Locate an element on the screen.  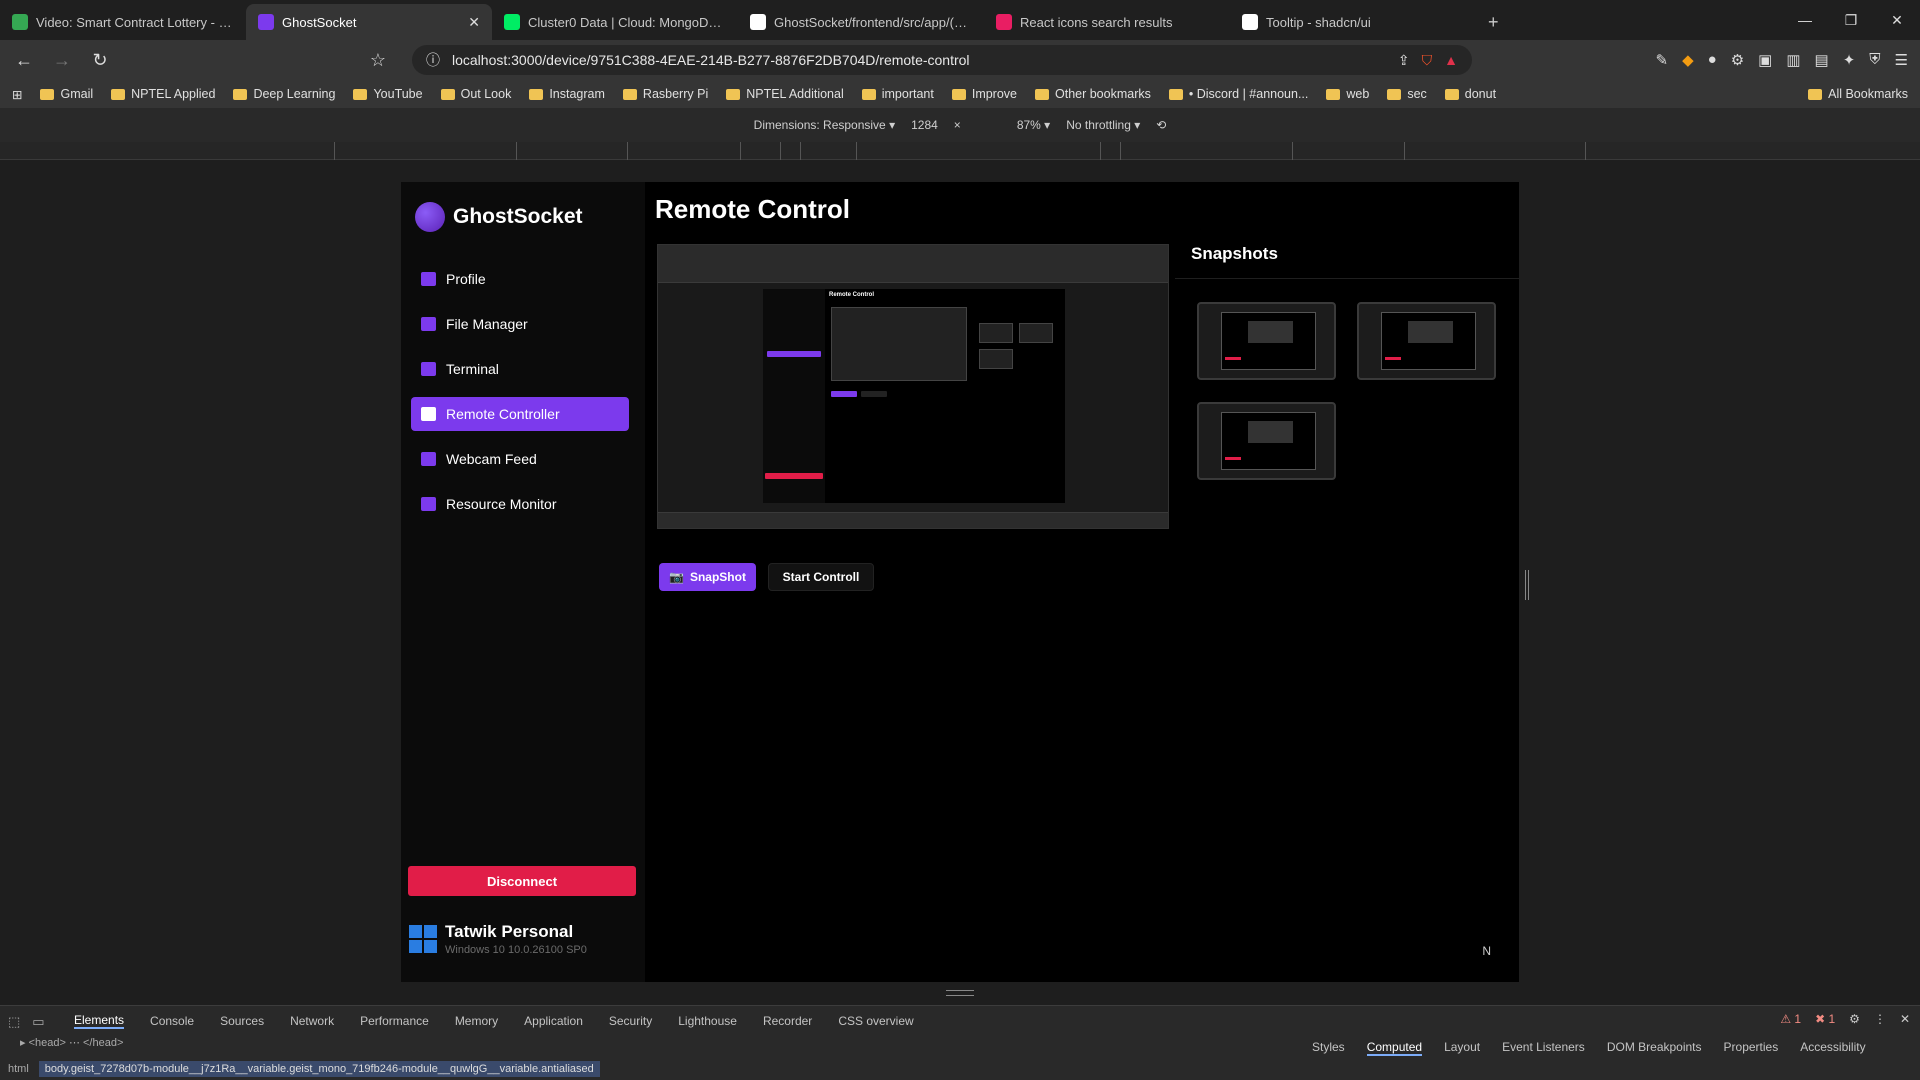
throttling-select: No throttling ▾ is located at coordinates (1103, 125).